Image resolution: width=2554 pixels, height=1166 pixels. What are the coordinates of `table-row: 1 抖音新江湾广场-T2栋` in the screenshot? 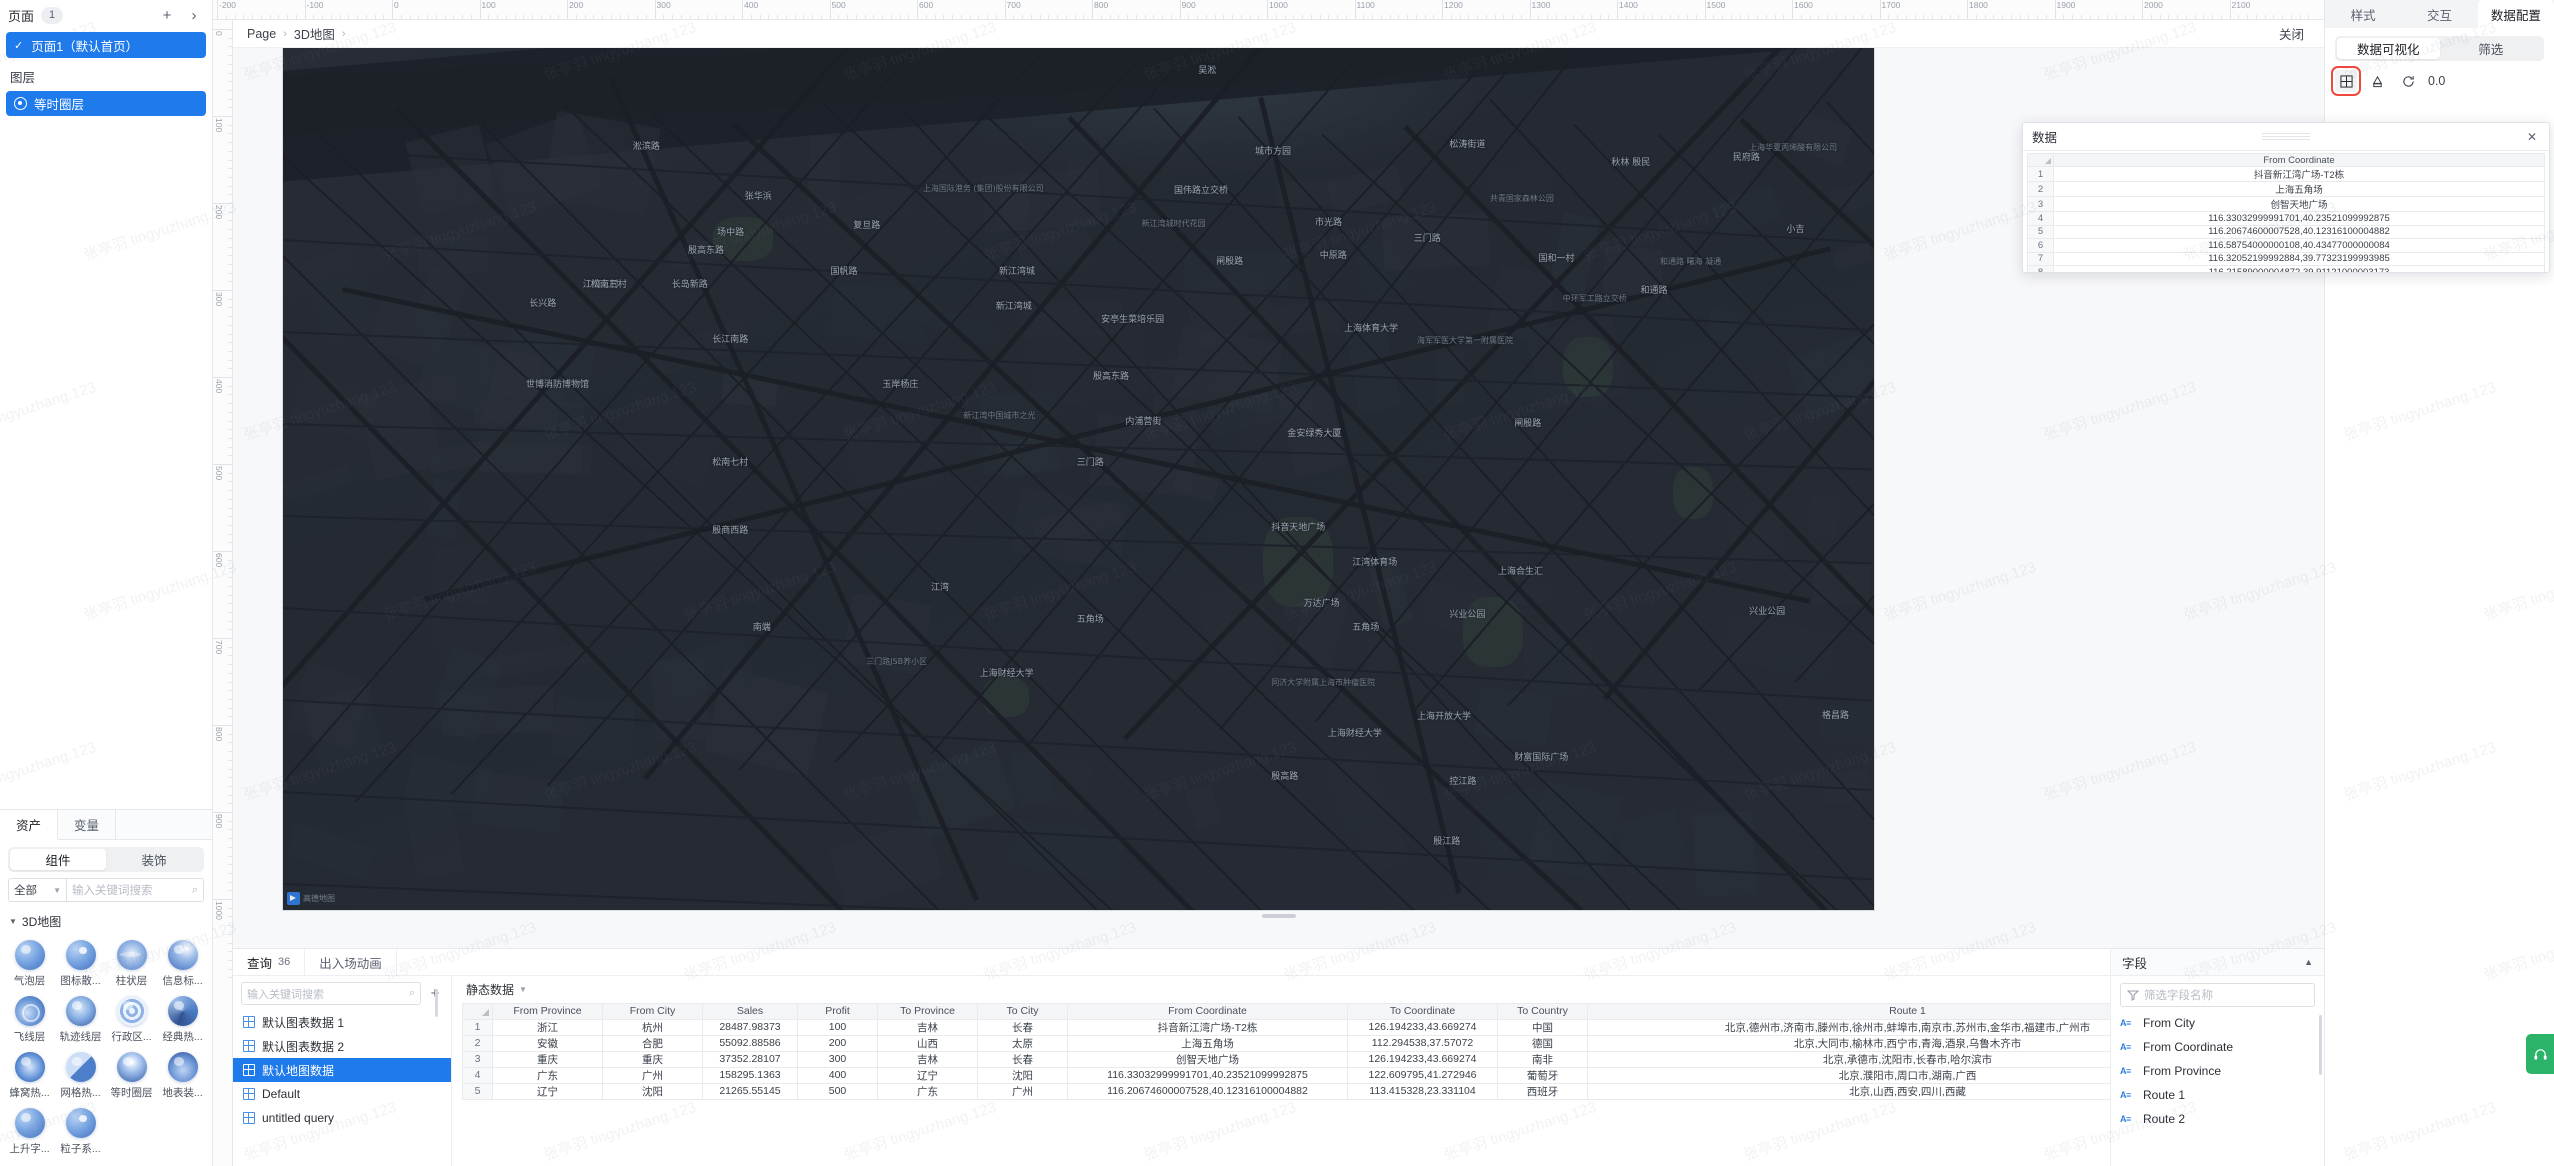 It's located at (2286, 174).